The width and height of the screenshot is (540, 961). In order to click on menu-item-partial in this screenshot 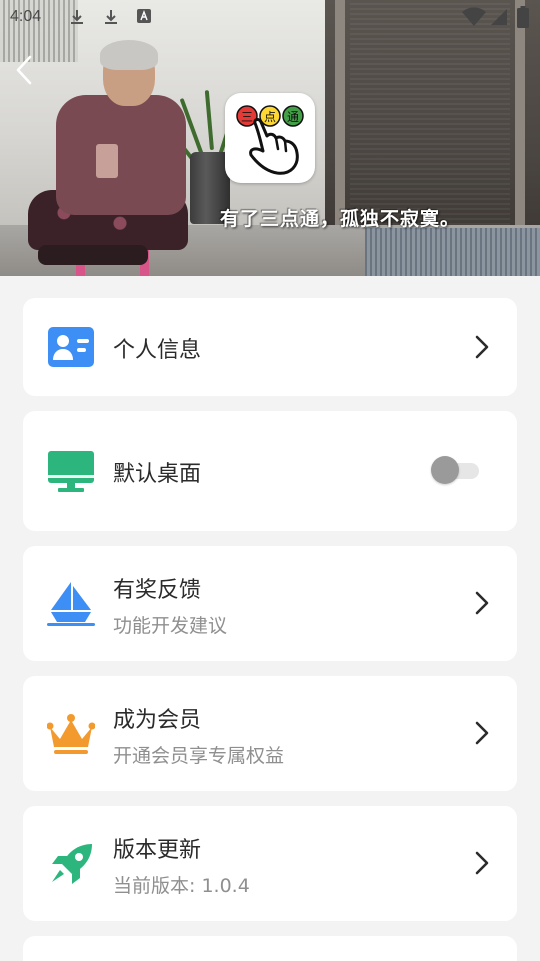, I will do `click(270, 948)`.